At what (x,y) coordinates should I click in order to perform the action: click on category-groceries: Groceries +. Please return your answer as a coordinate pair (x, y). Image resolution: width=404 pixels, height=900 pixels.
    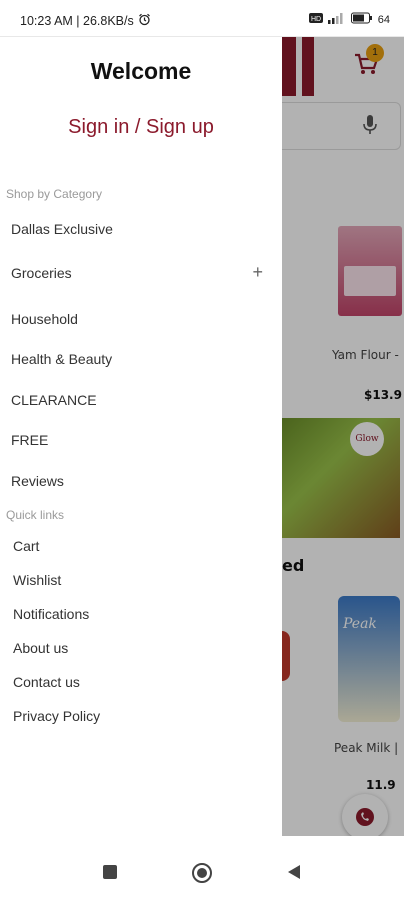
    Looking at the image, I should click on (141, 272).